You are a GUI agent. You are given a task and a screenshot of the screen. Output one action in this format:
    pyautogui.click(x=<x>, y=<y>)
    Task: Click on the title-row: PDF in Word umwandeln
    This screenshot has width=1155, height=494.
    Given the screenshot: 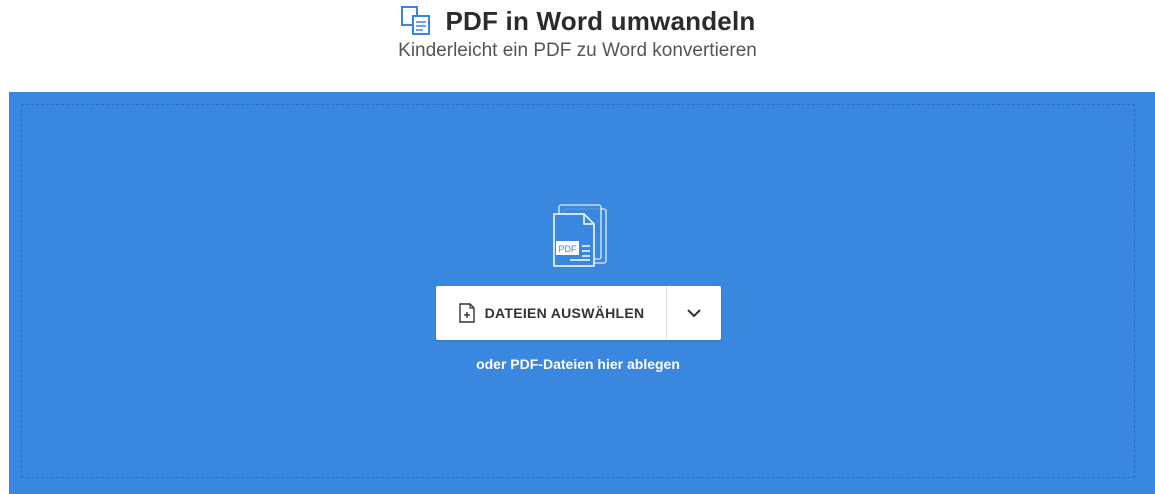 What is the action you would take?
    pyautogui.click(x=577, y=21)
    